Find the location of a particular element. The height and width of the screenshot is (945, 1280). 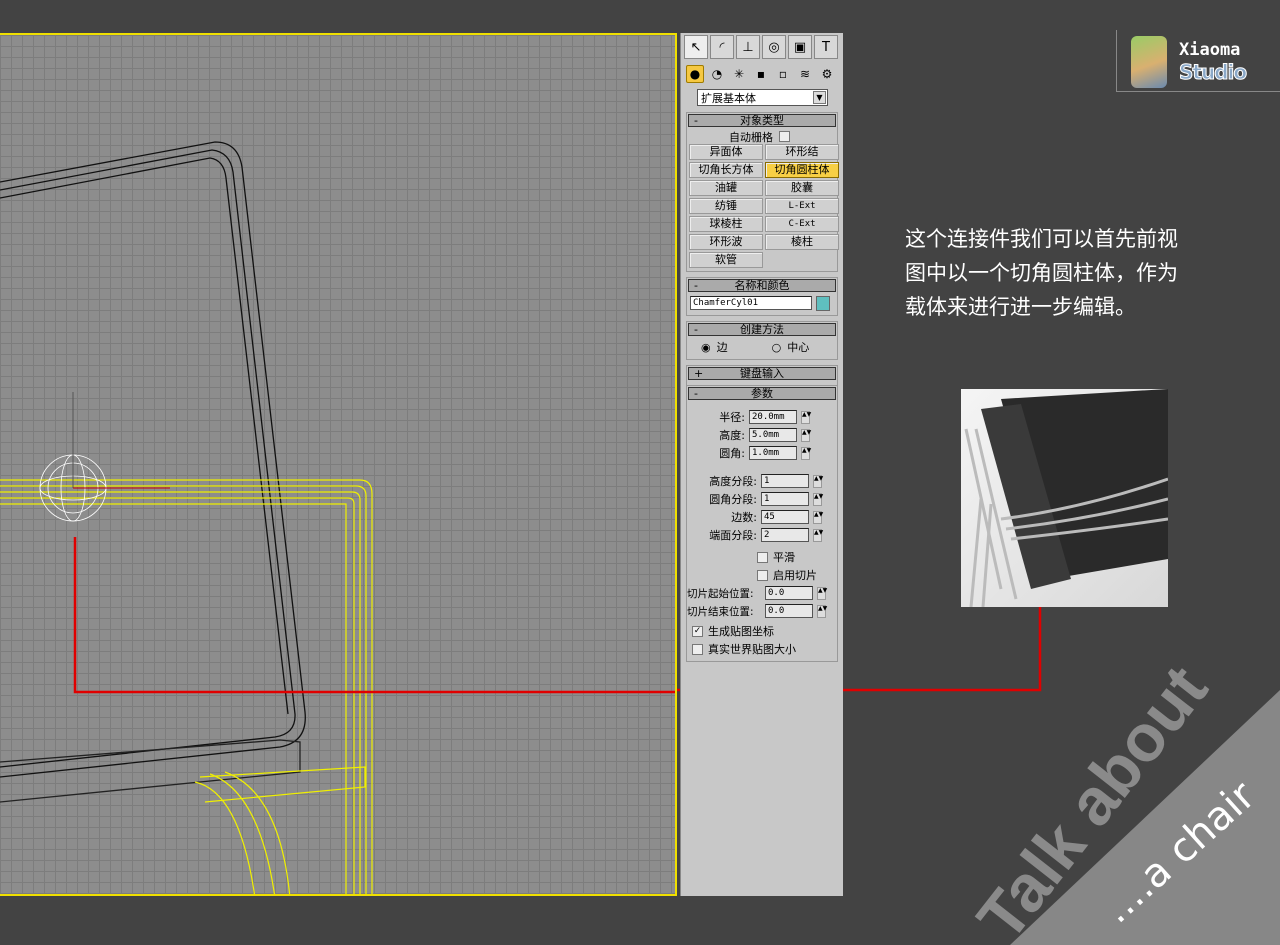

category-dropdown: 扩展基本体 ▼ is located at coordinates (762, 97).